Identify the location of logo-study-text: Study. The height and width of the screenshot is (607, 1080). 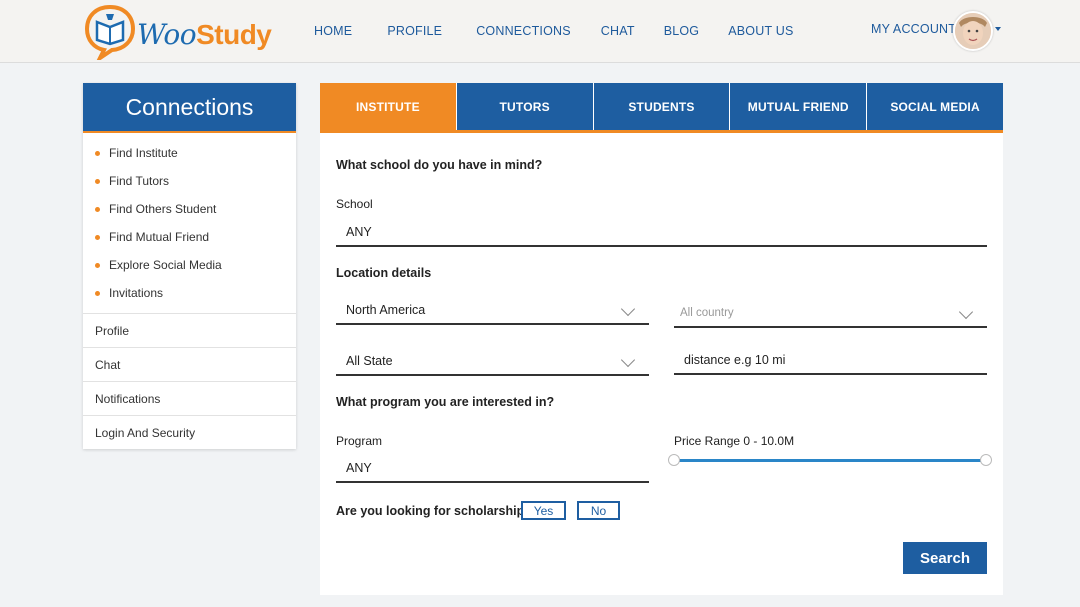
(234, 34).